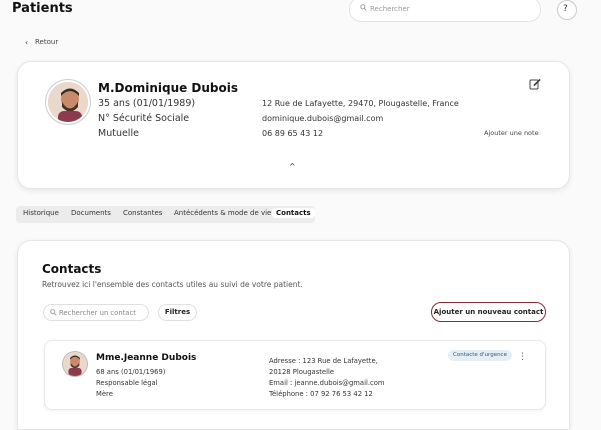  I want to click on edit-icon, so click(535, 84).